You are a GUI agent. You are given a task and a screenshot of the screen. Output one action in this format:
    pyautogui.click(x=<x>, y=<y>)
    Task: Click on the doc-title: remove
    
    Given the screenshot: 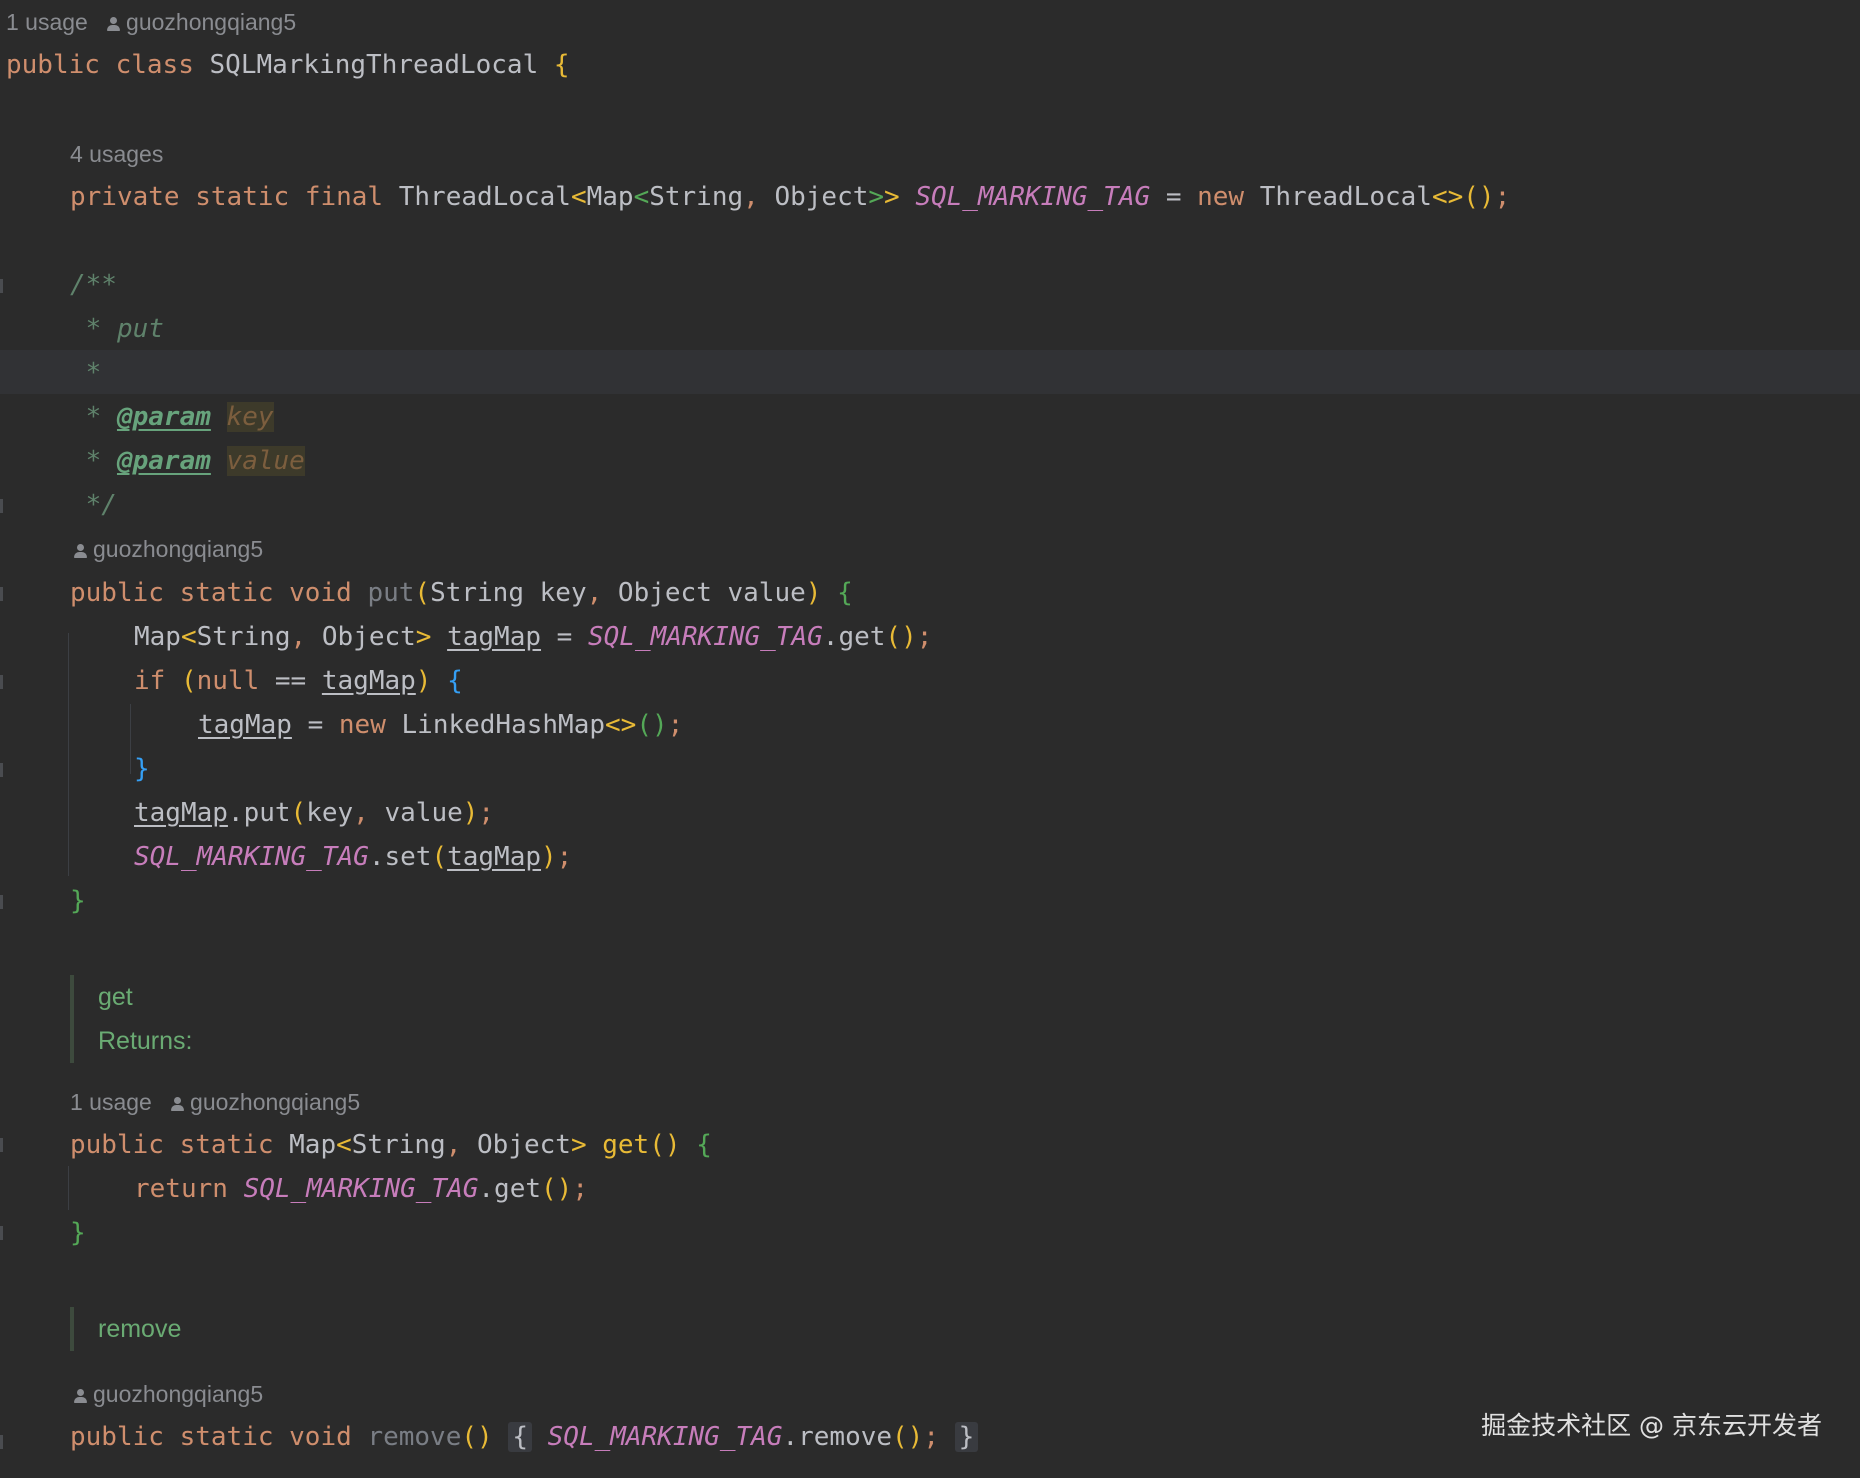 What is the action you would take?
    pyautogui.click(x=140, y=1329)
    